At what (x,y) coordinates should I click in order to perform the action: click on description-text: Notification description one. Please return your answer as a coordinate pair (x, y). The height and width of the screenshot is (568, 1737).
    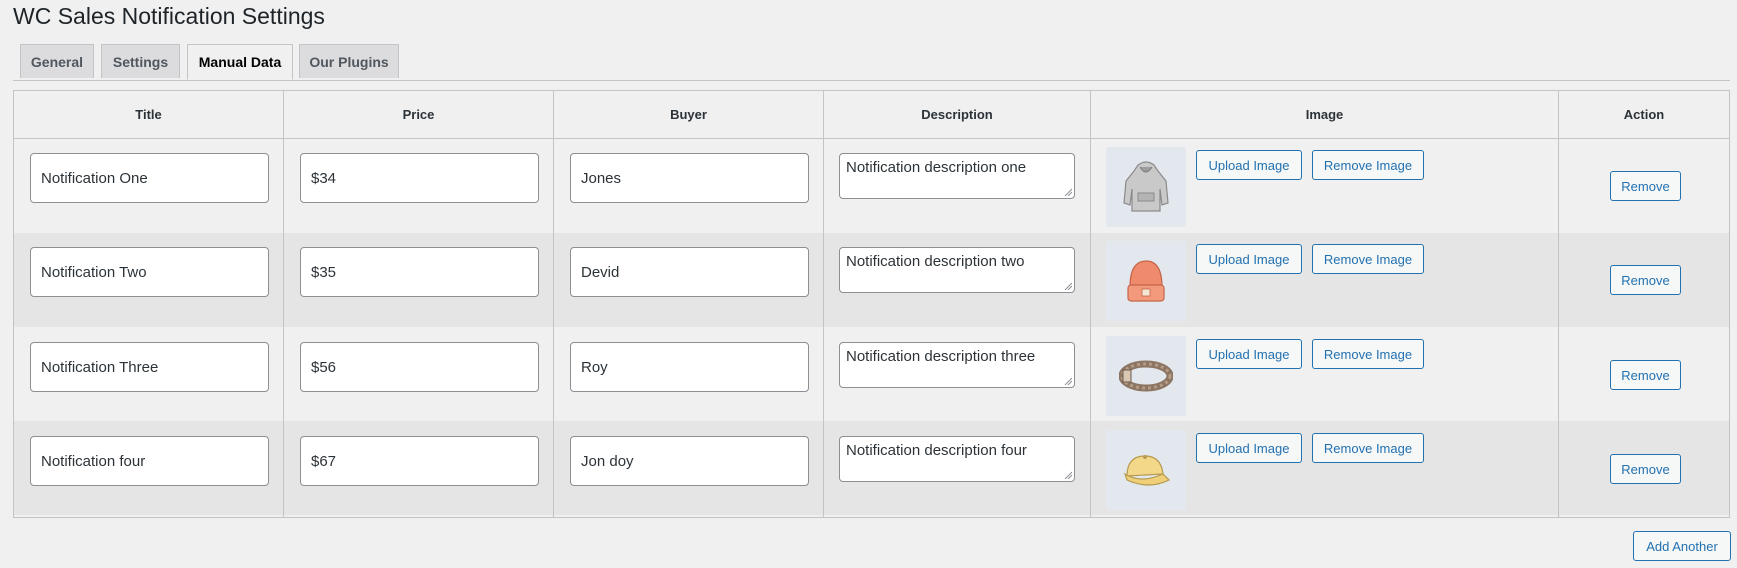
    Looking at the image, I should click on (936, 167).